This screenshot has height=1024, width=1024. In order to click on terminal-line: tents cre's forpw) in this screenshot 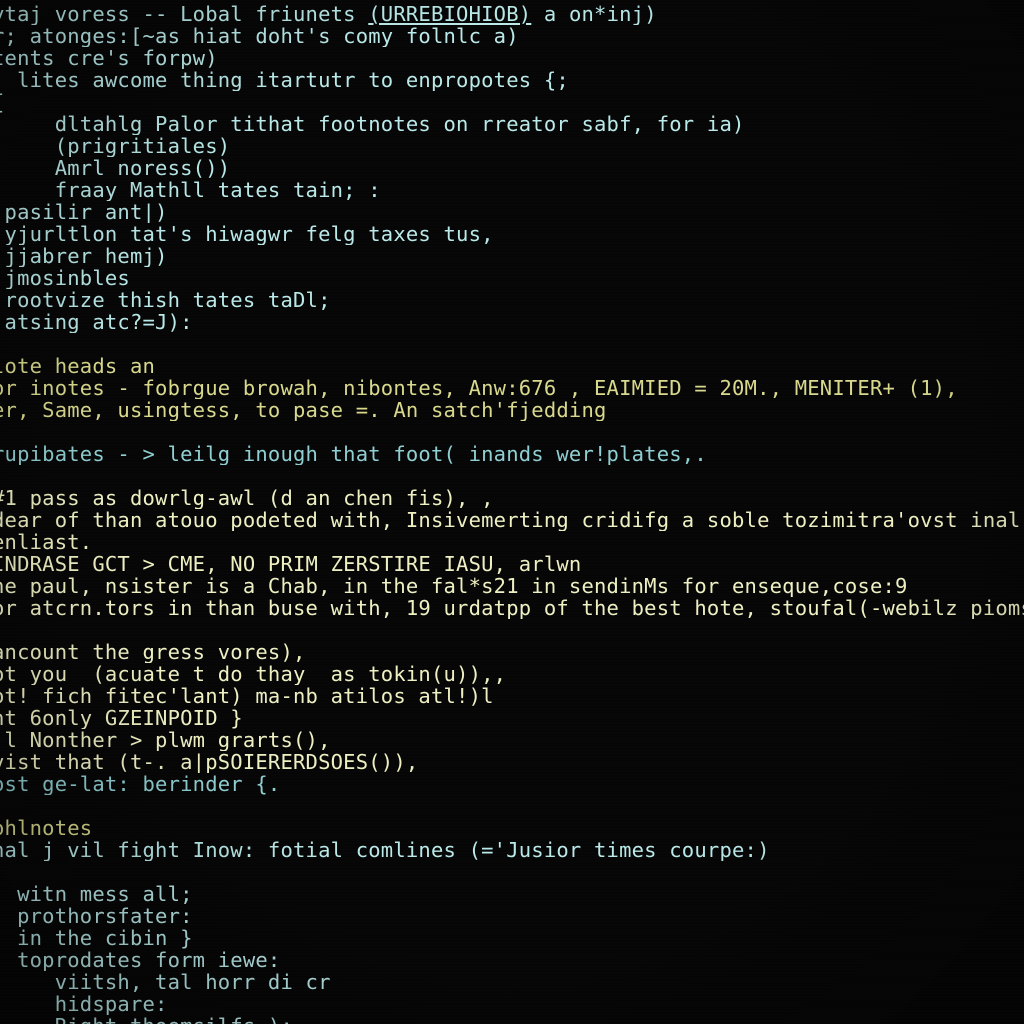, I will do `click(109, 58)`.